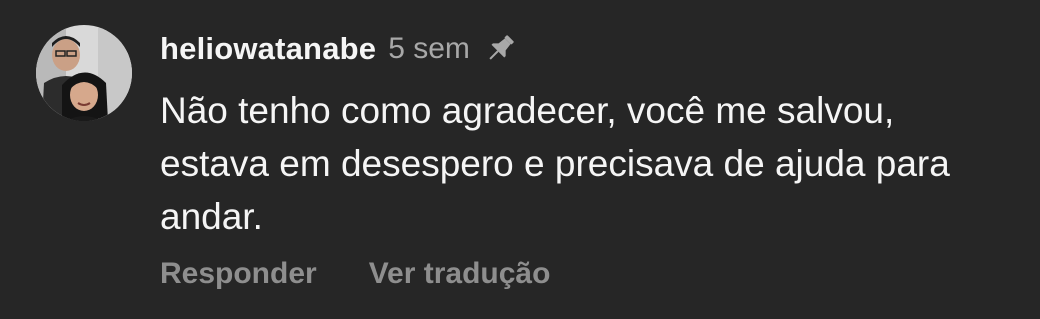 Image resolution: width=1040 pixels, height=319 pixels. What do you see at coordinates (429, 48) in the screenshot?
I see `timestamp: 5 sem` at bounding box center [429, 48].